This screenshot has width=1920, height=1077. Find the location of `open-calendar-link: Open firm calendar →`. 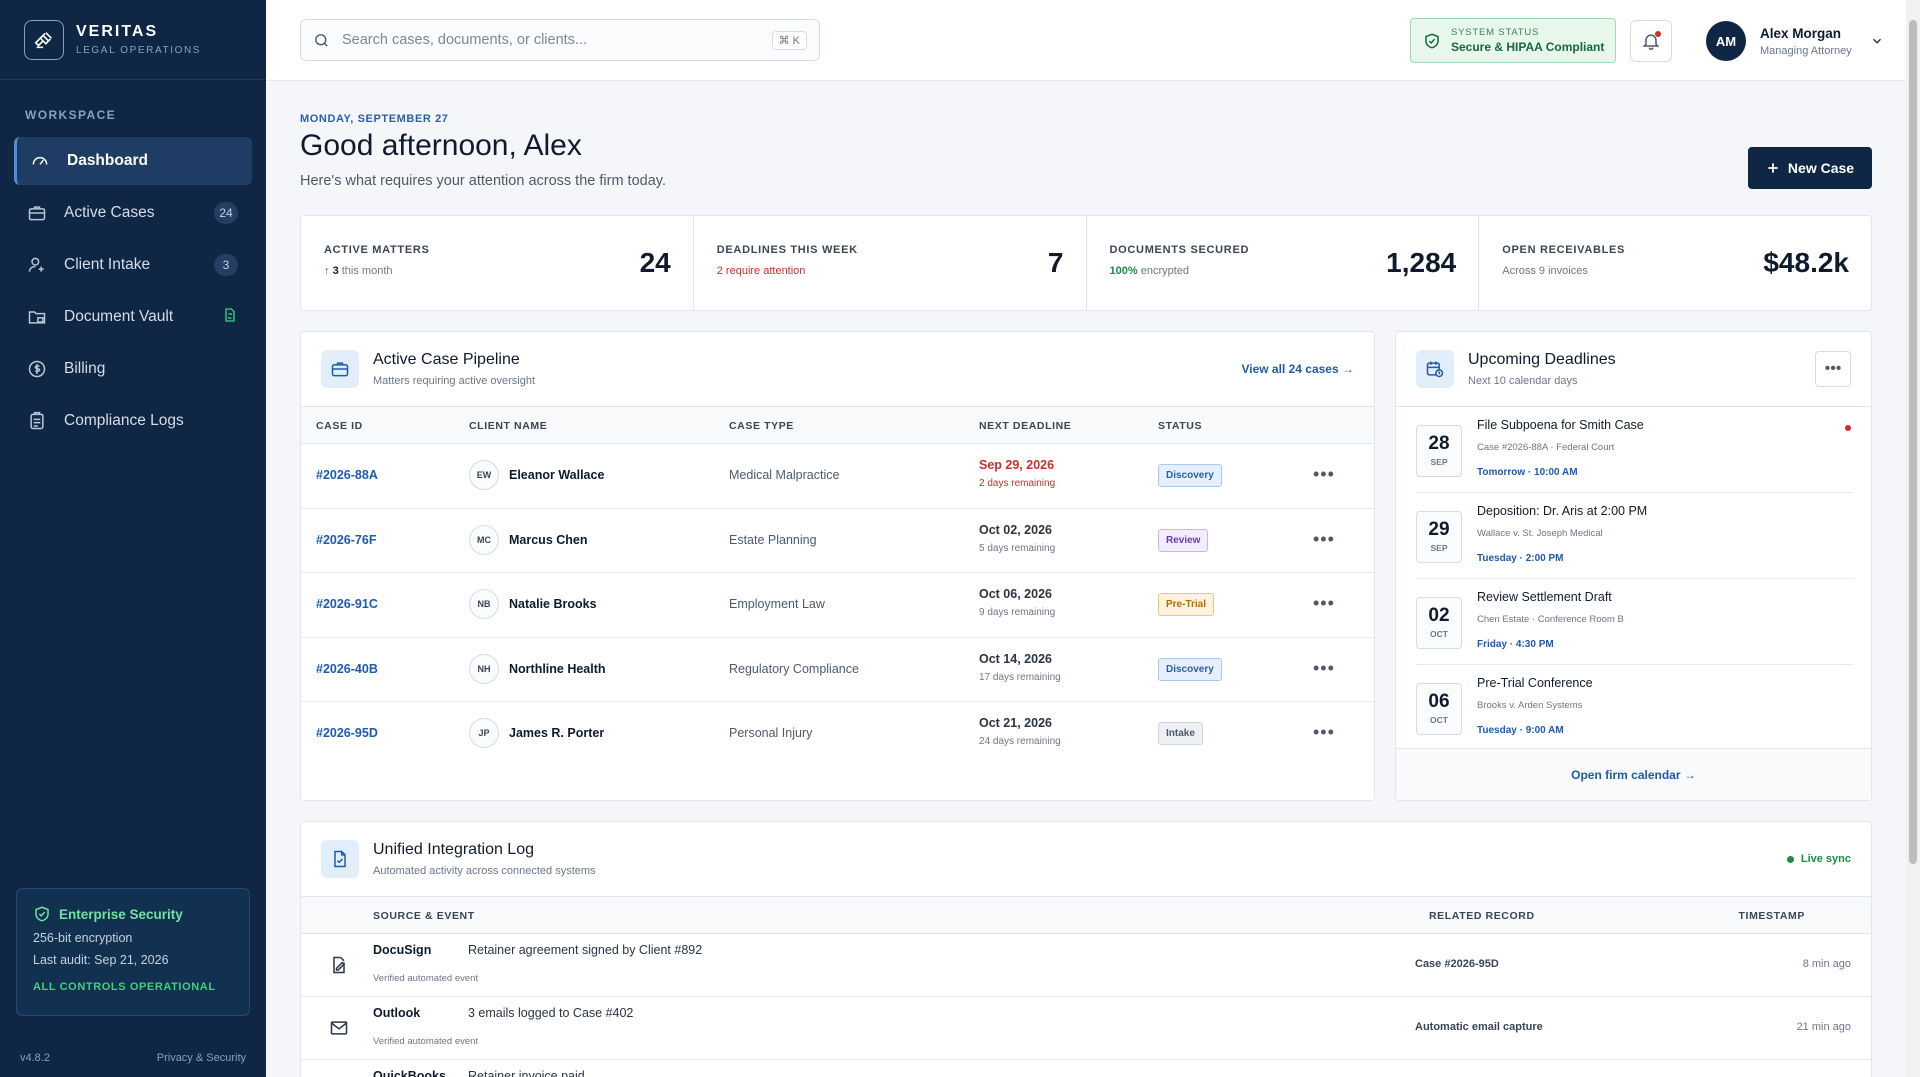

open-calendar-link: Open firm calendar → is located at coordinates (1633, 775).